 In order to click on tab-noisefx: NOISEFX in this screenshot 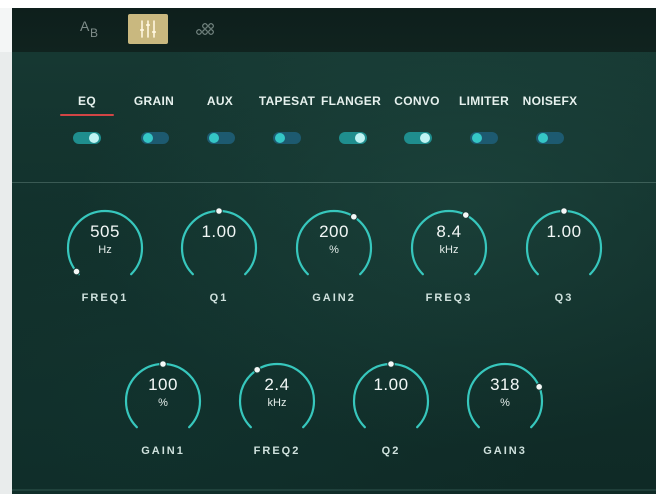, I will do `click(550, 101)`.